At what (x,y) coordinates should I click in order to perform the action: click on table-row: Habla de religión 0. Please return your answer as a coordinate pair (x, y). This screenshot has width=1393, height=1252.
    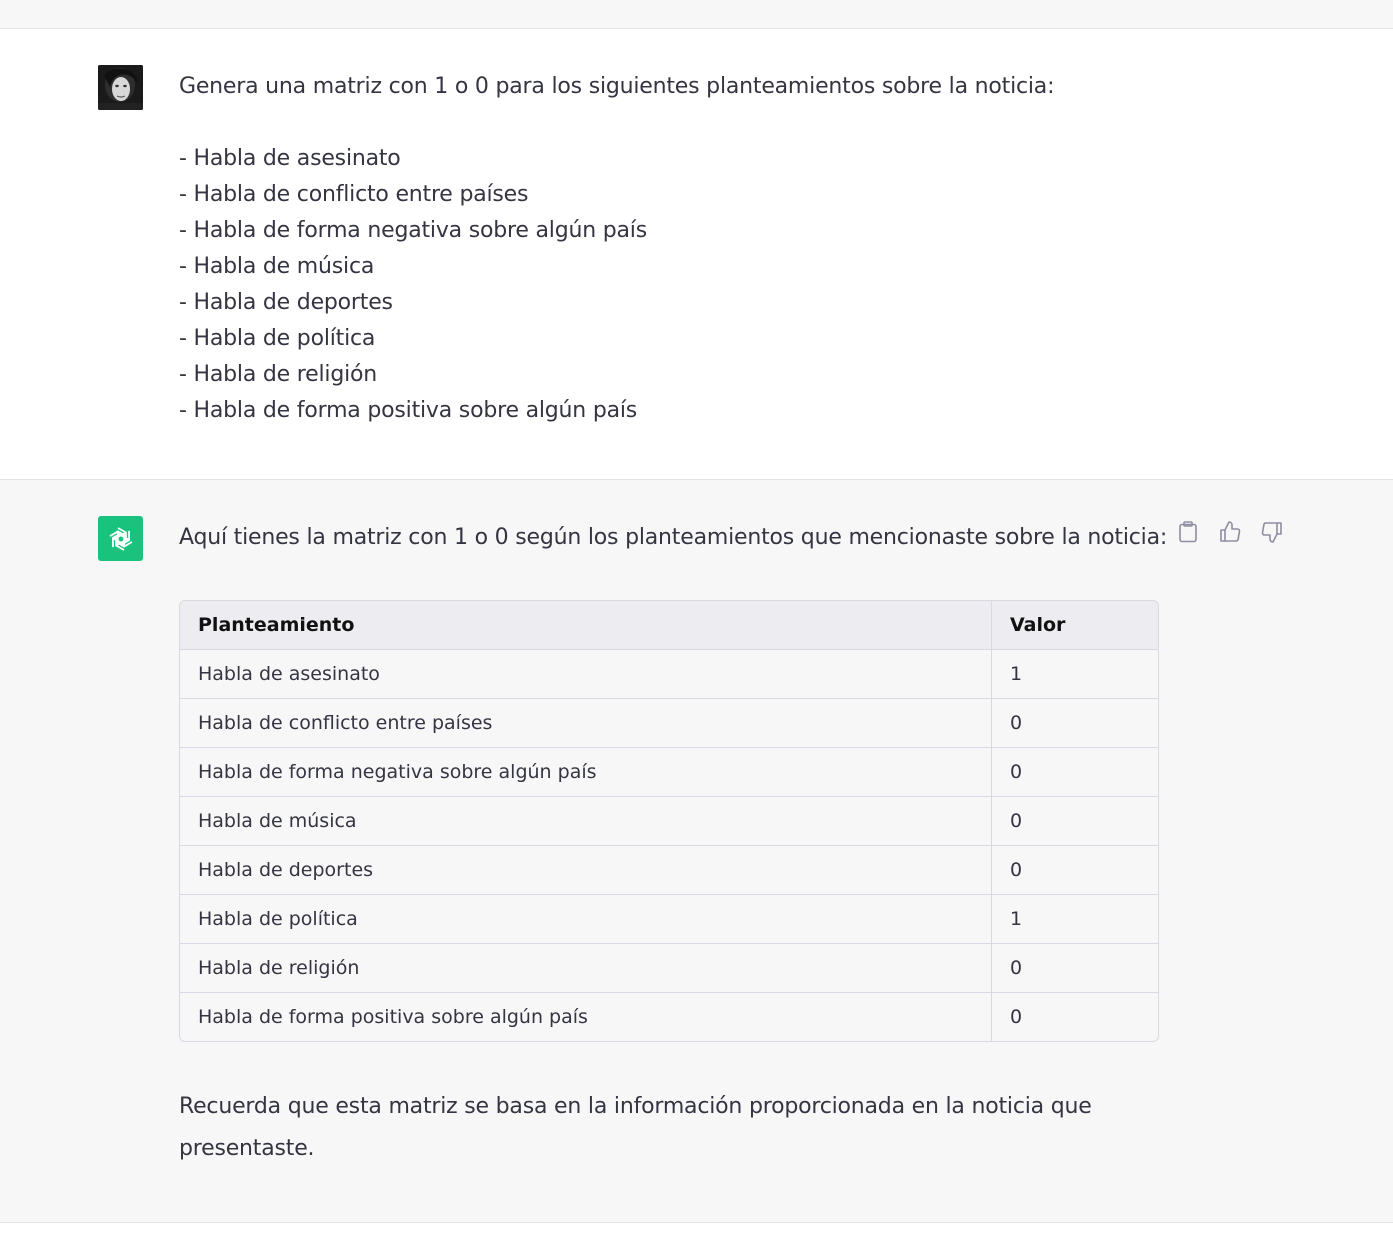
    Looking at the image, I should click on (669, 968).